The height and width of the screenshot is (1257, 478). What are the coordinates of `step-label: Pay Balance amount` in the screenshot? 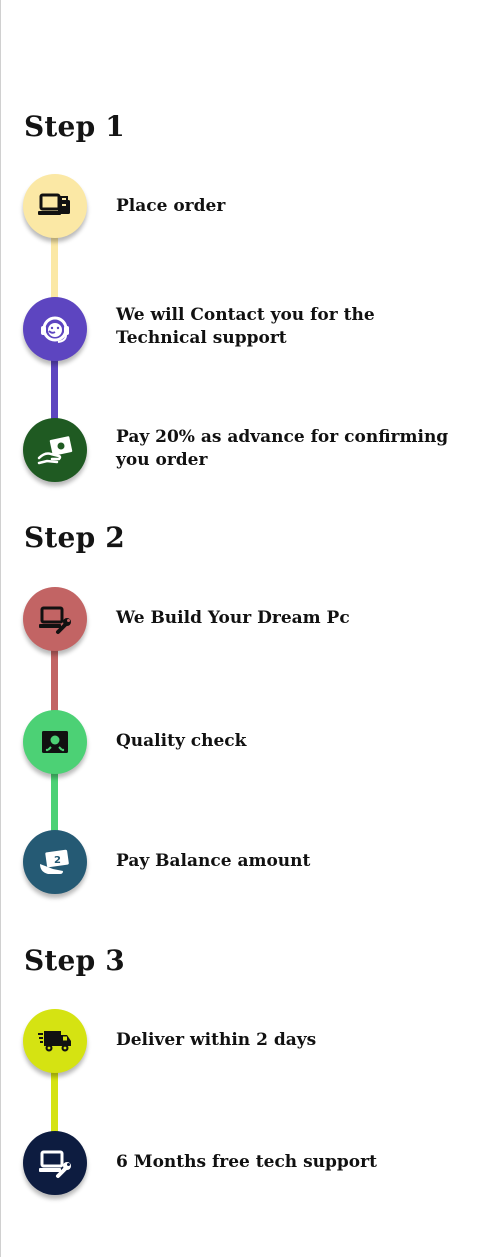 It's located at (213, 861).